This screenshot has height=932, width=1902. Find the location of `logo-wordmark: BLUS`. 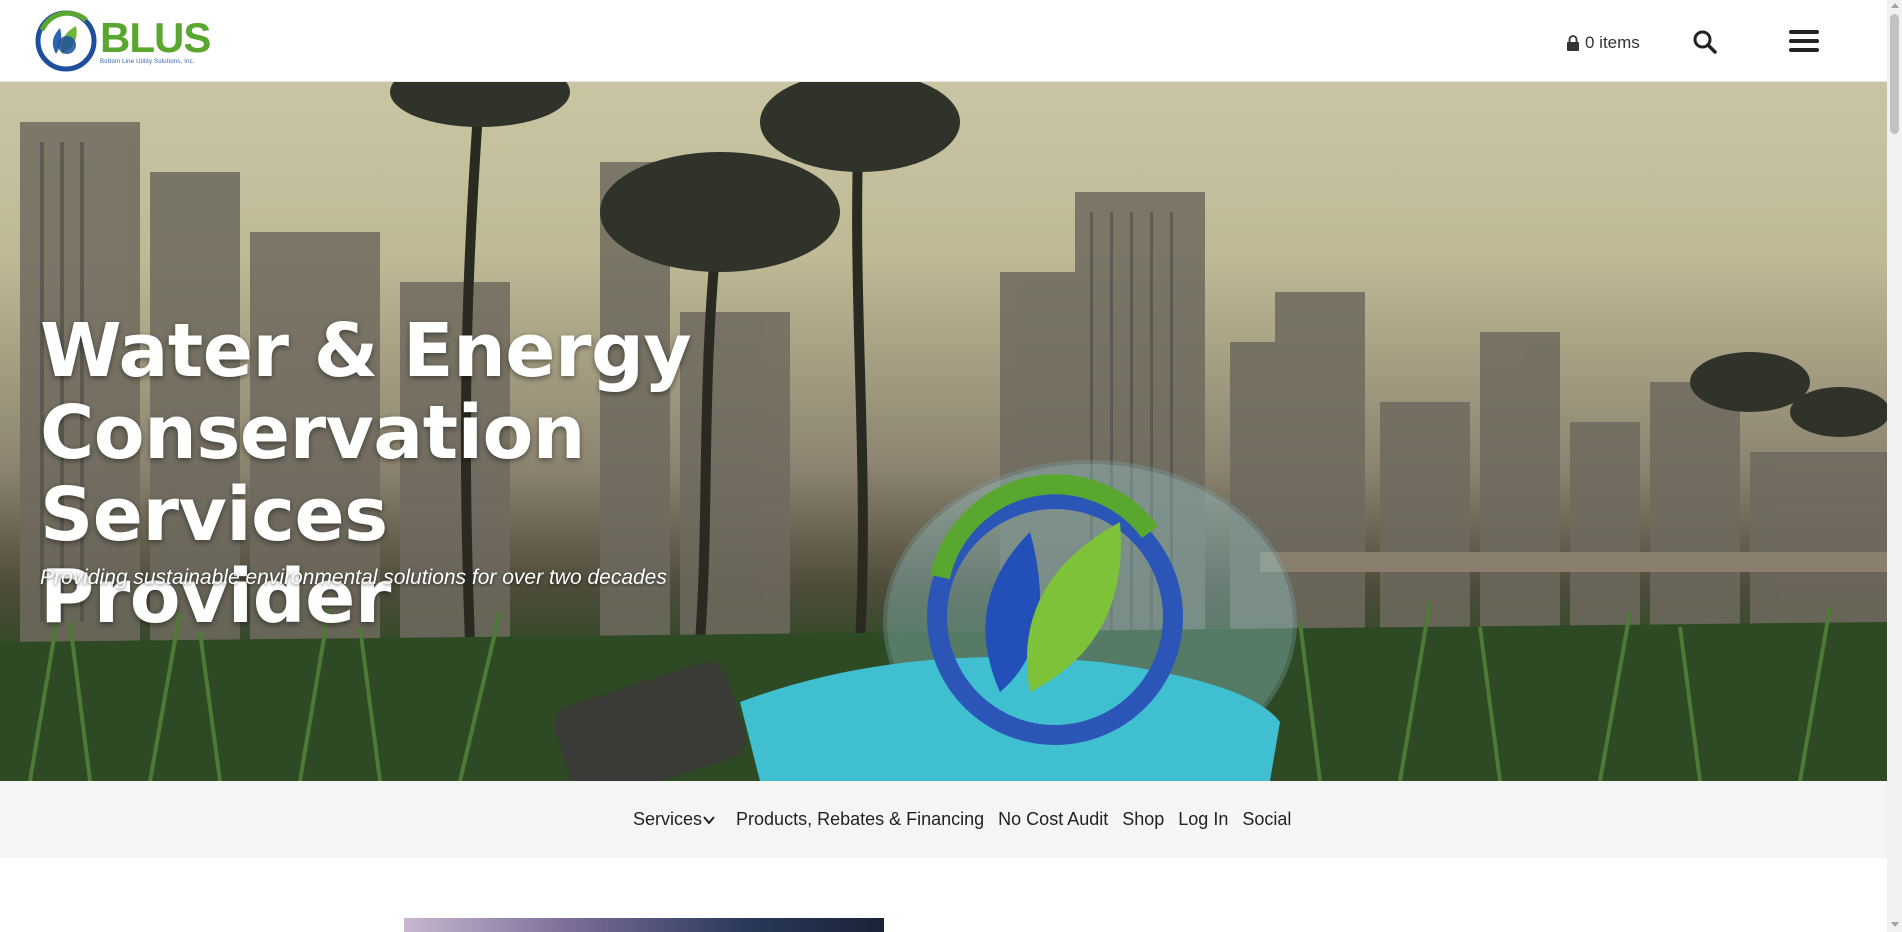

logo-wordmark: BLUS is located at coordinates (155, 37).